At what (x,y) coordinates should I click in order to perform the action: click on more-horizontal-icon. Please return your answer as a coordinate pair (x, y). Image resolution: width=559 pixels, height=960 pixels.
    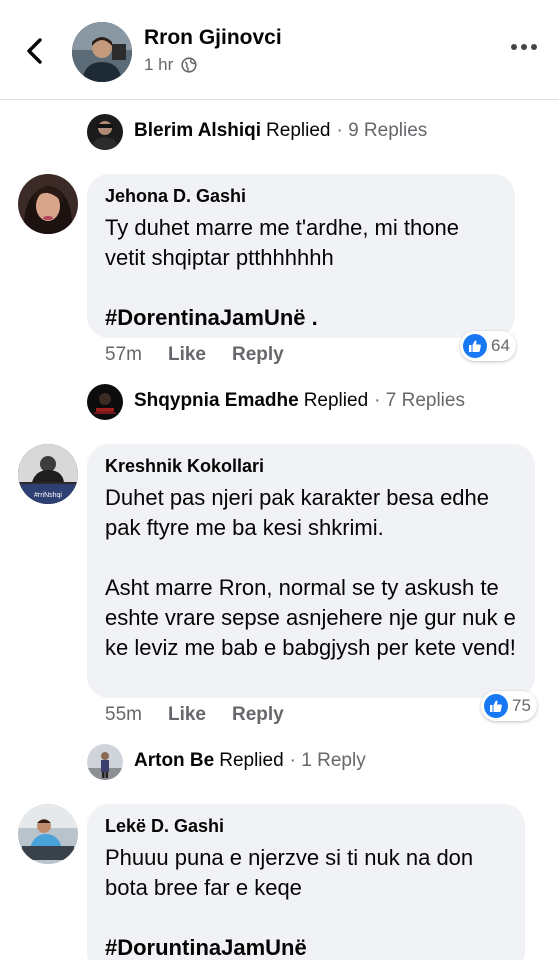
    Looking at the image, I should click on (524, 47).